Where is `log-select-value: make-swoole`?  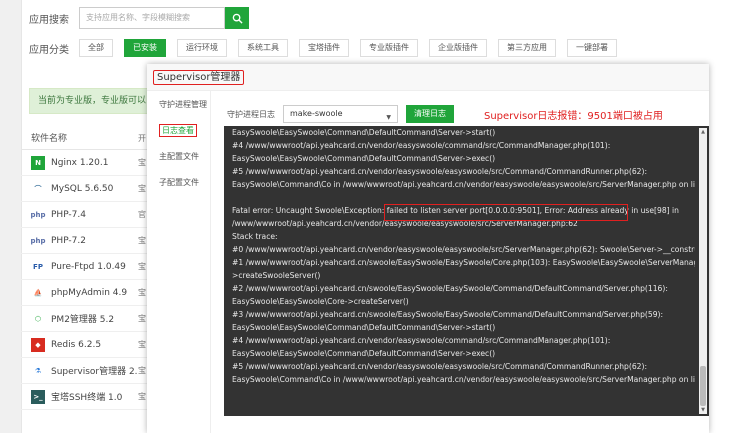 log-select-value: make-swoole is located at coordinates (316, 113).